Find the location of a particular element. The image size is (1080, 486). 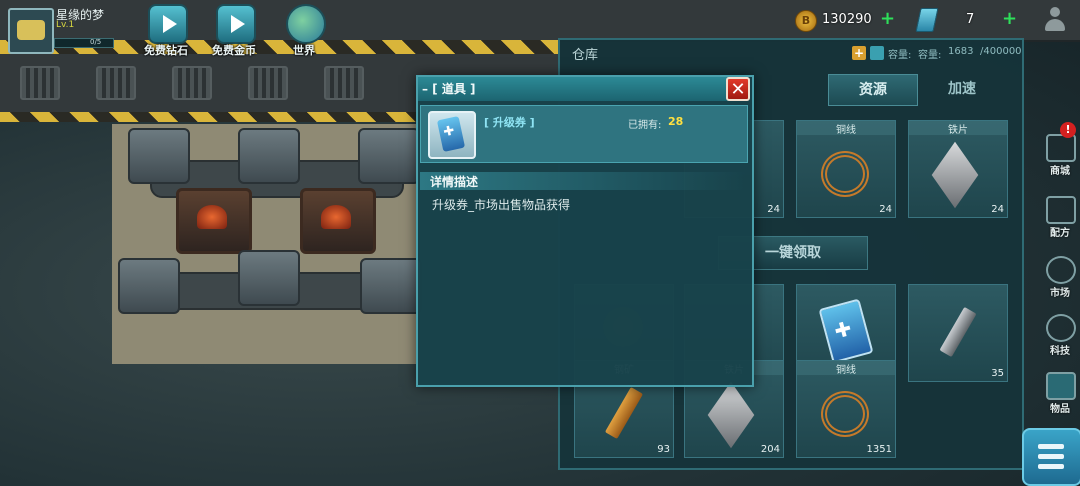

expand-capacity-button: + is located at coordinates (859, 53).